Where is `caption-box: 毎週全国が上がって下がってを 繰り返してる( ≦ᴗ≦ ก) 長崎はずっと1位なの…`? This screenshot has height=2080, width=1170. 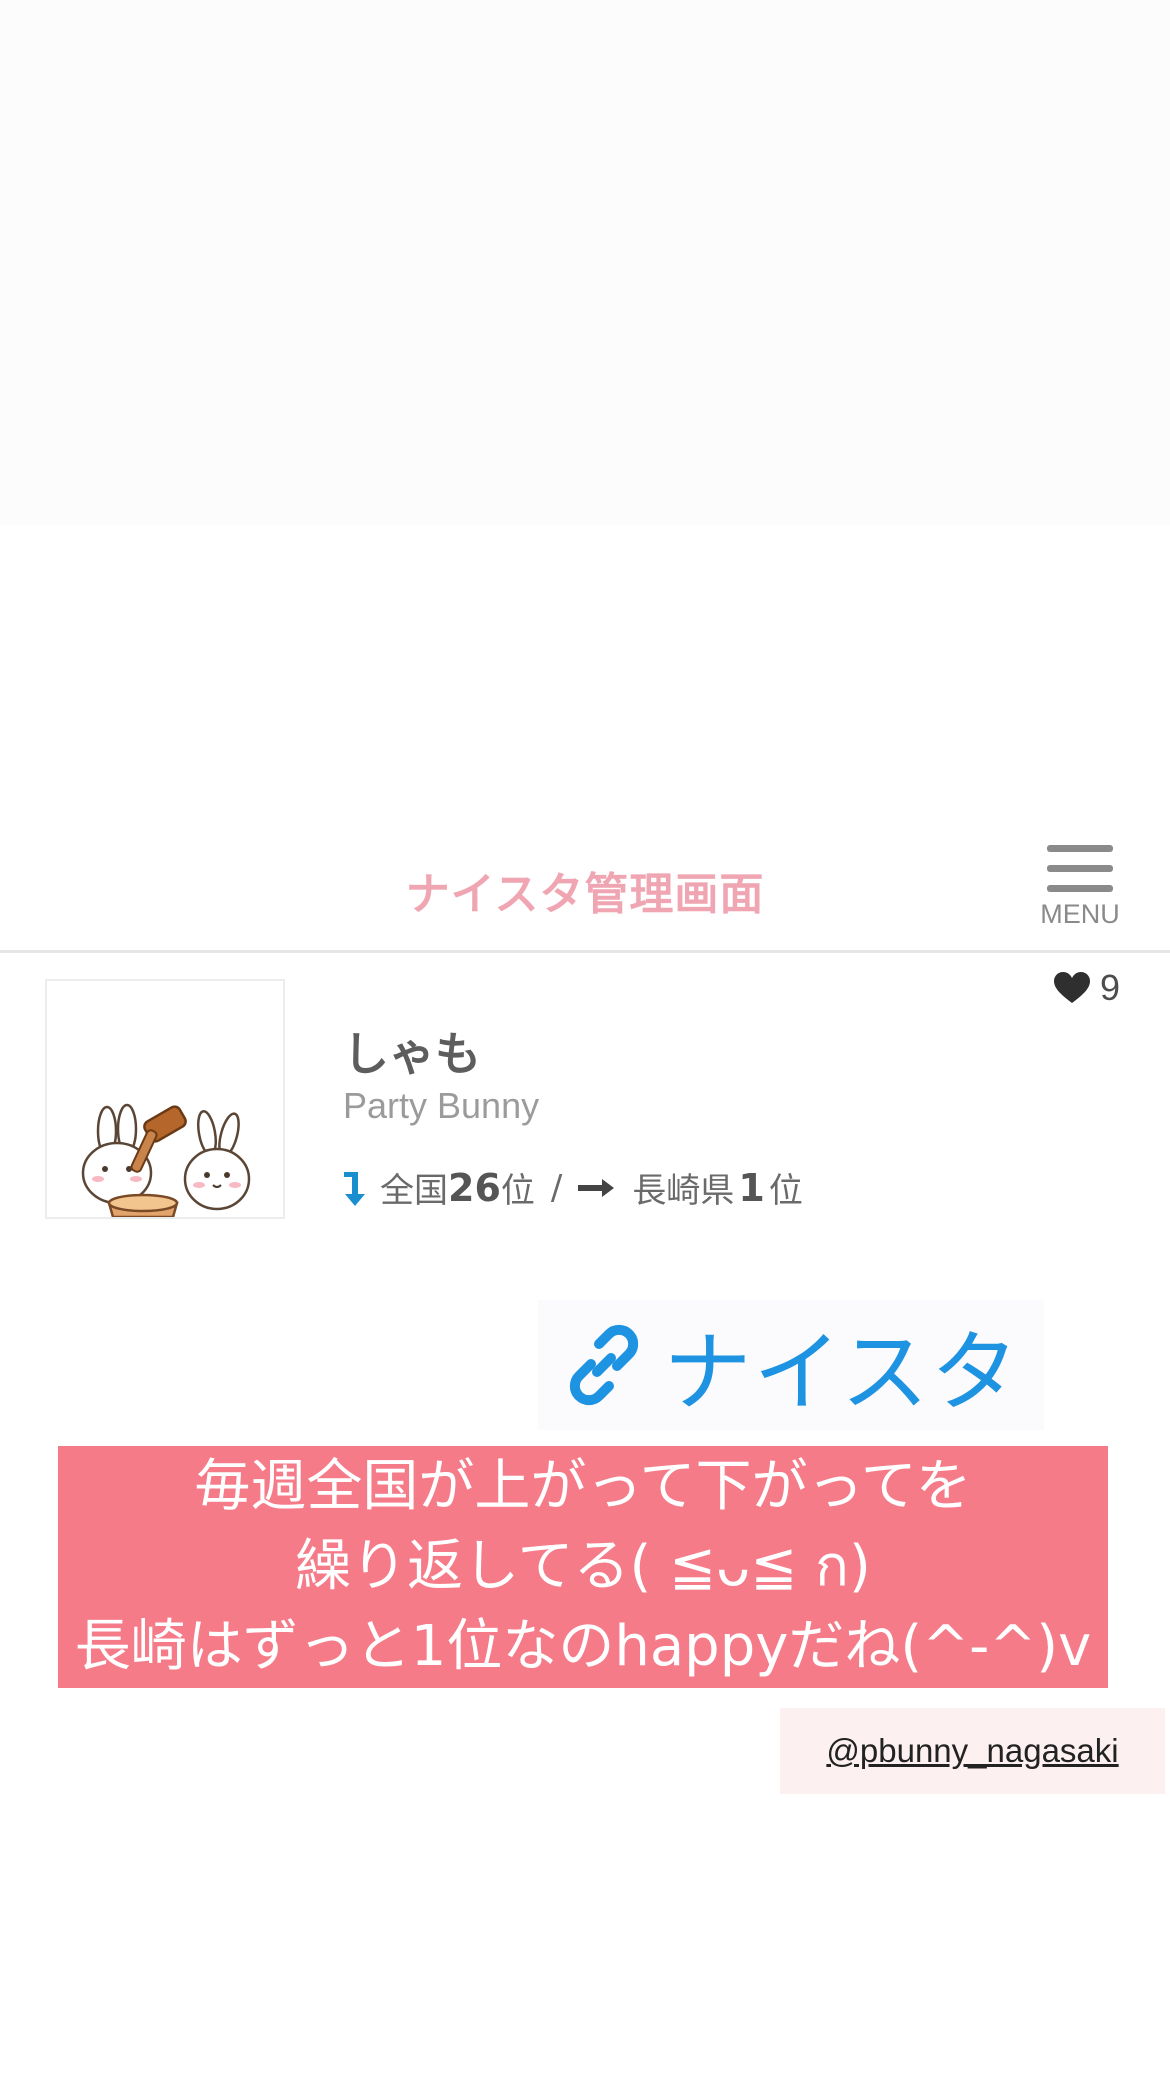 caption-box: 毎週全国が上がって下がってを 繰り返してる( ≦ᴗ≦ ก) 長崎はずっと1位なの… is located at coordinates (583, 1567).